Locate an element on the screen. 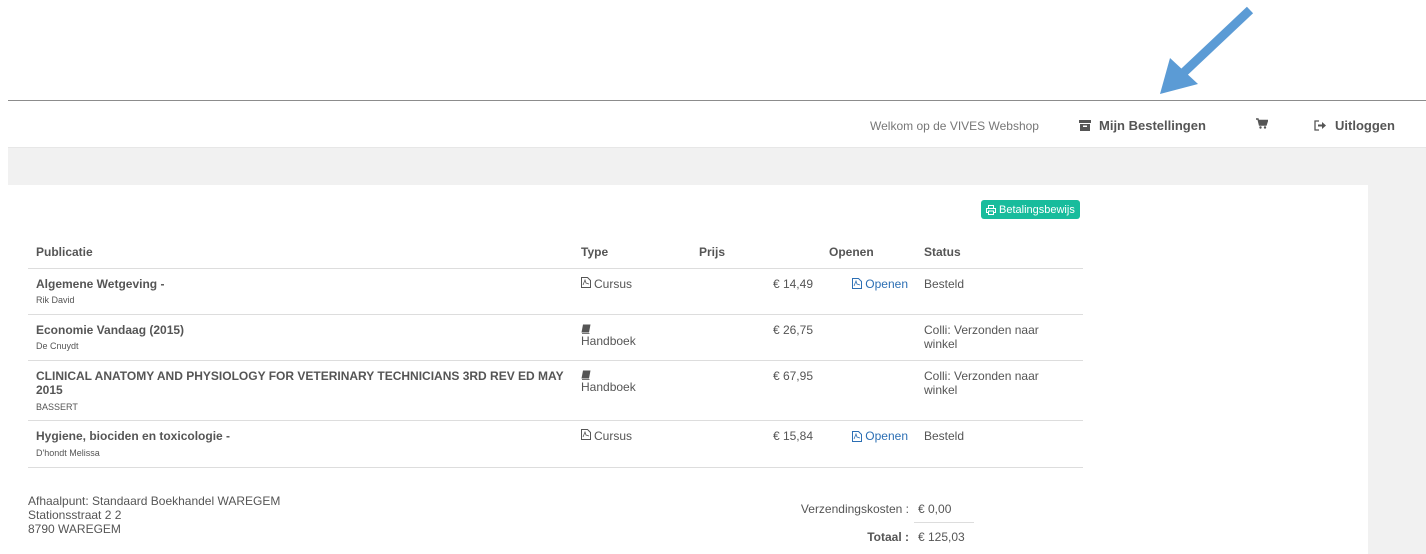 The image size is (1426, 554). header-status: Status is located at coordinates (999, 252).